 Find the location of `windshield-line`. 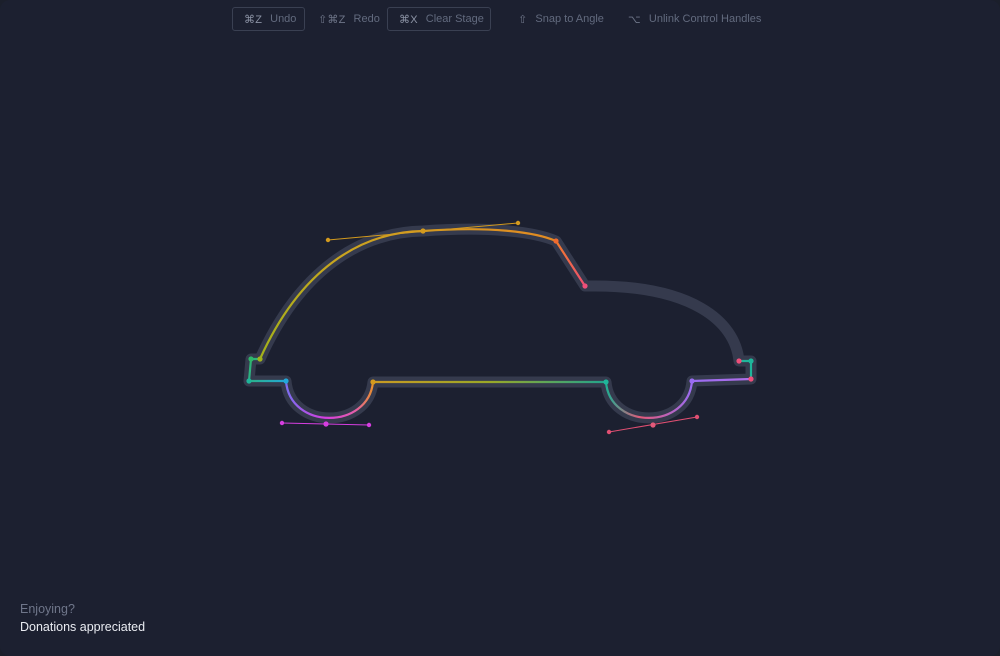

windshield-line is located at coordinates (570, 263).